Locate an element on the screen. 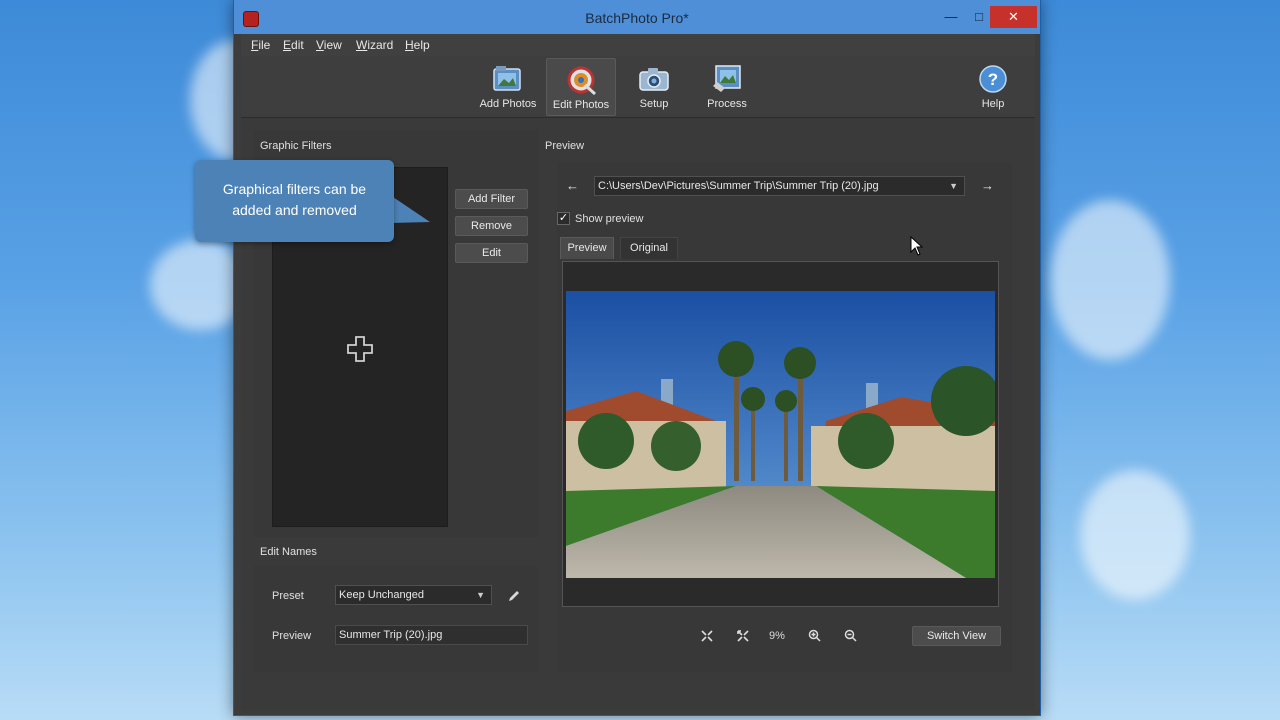 This screenshot has width=1280, height=720. help-button: ? Help is located at coordinates (993, 87).